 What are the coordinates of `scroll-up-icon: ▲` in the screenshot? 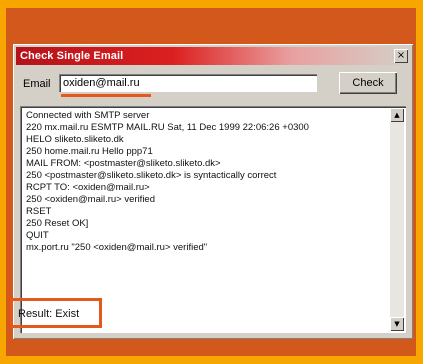 It's located at (397, 115).